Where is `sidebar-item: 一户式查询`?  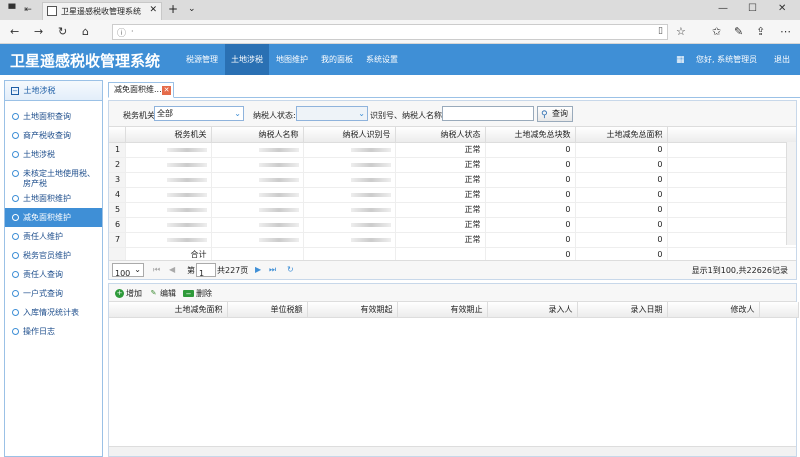
sidebar-item: 一户式查询 is located at coordinates (53, 293).